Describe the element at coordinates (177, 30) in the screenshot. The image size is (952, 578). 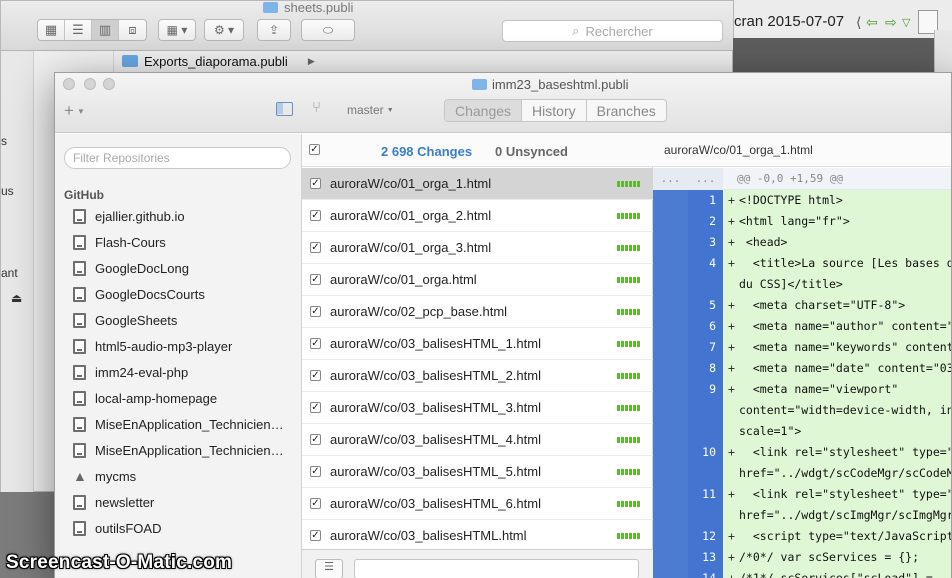
I see `arrange-button: ▦ ▾` at that location.